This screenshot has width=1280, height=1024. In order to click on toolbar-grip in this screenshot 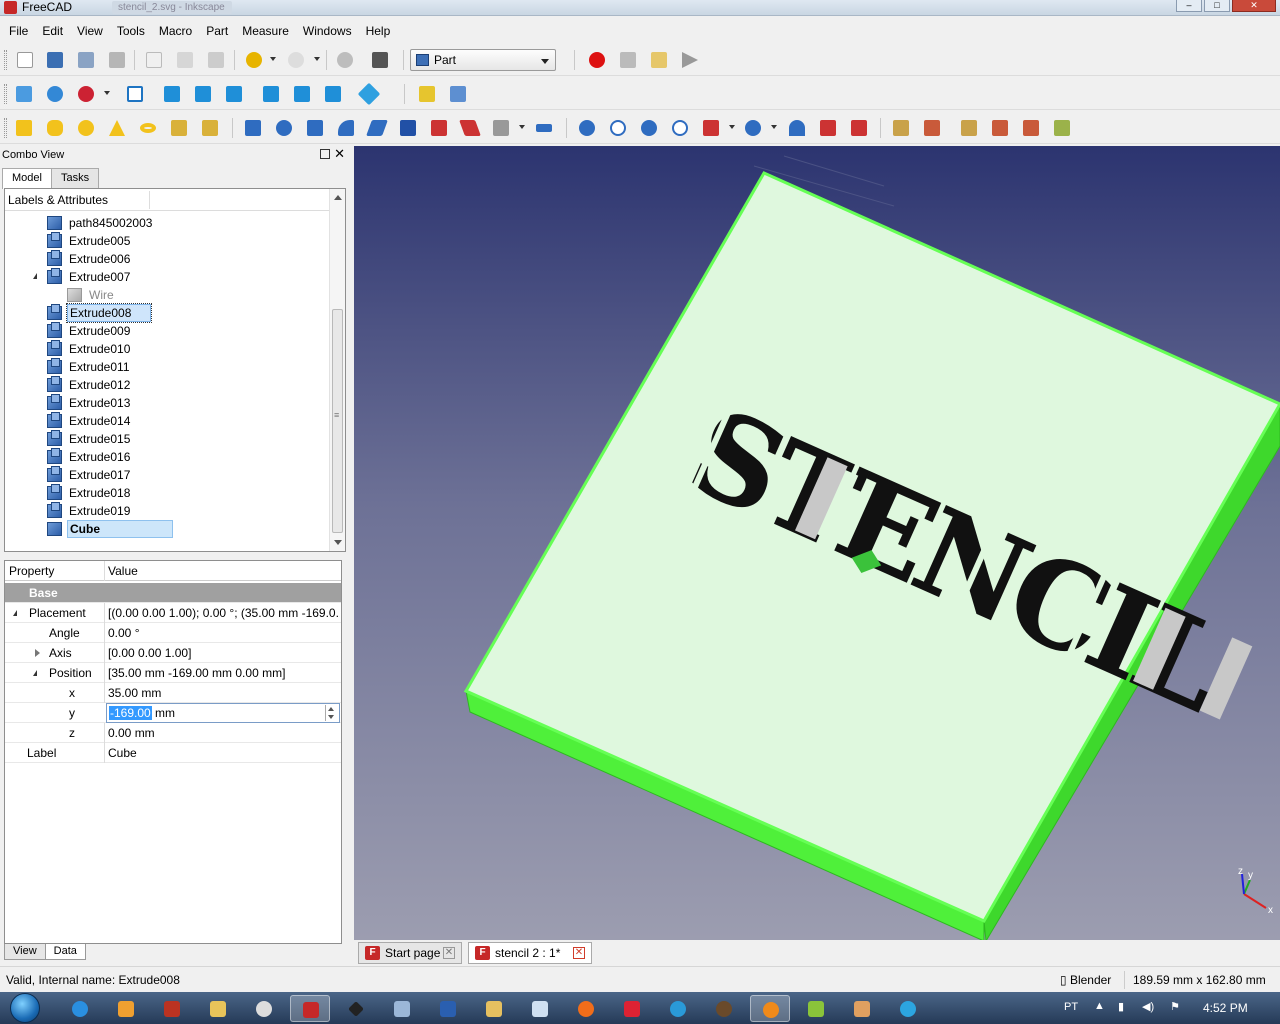, I will do `click(5, 128)`.